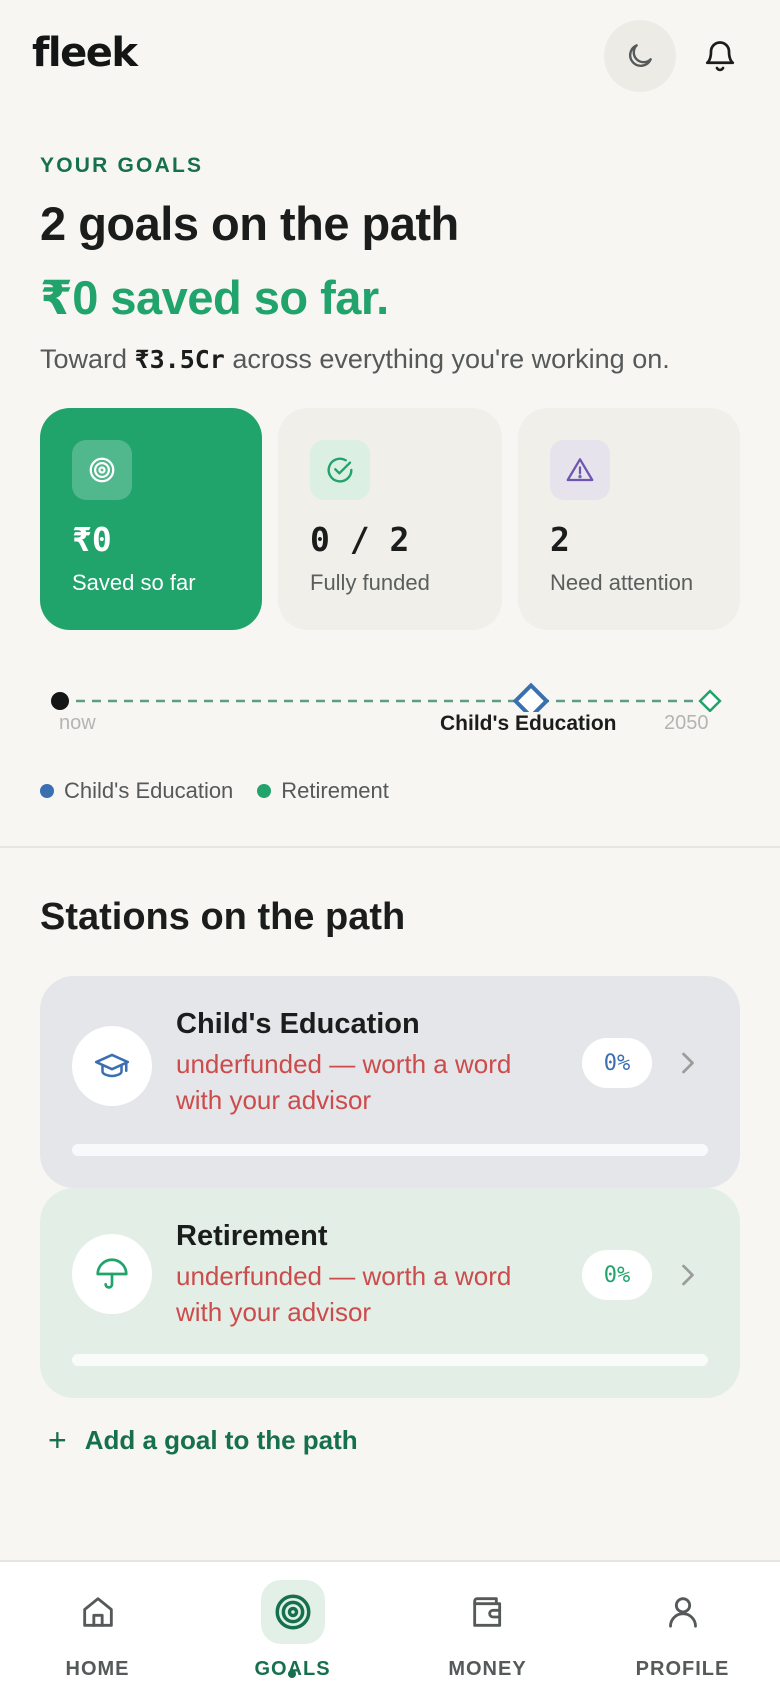  Describe the element at coordinates (686, 723) in the screenshot. I see `timeline-end-label: 2050` at that location.